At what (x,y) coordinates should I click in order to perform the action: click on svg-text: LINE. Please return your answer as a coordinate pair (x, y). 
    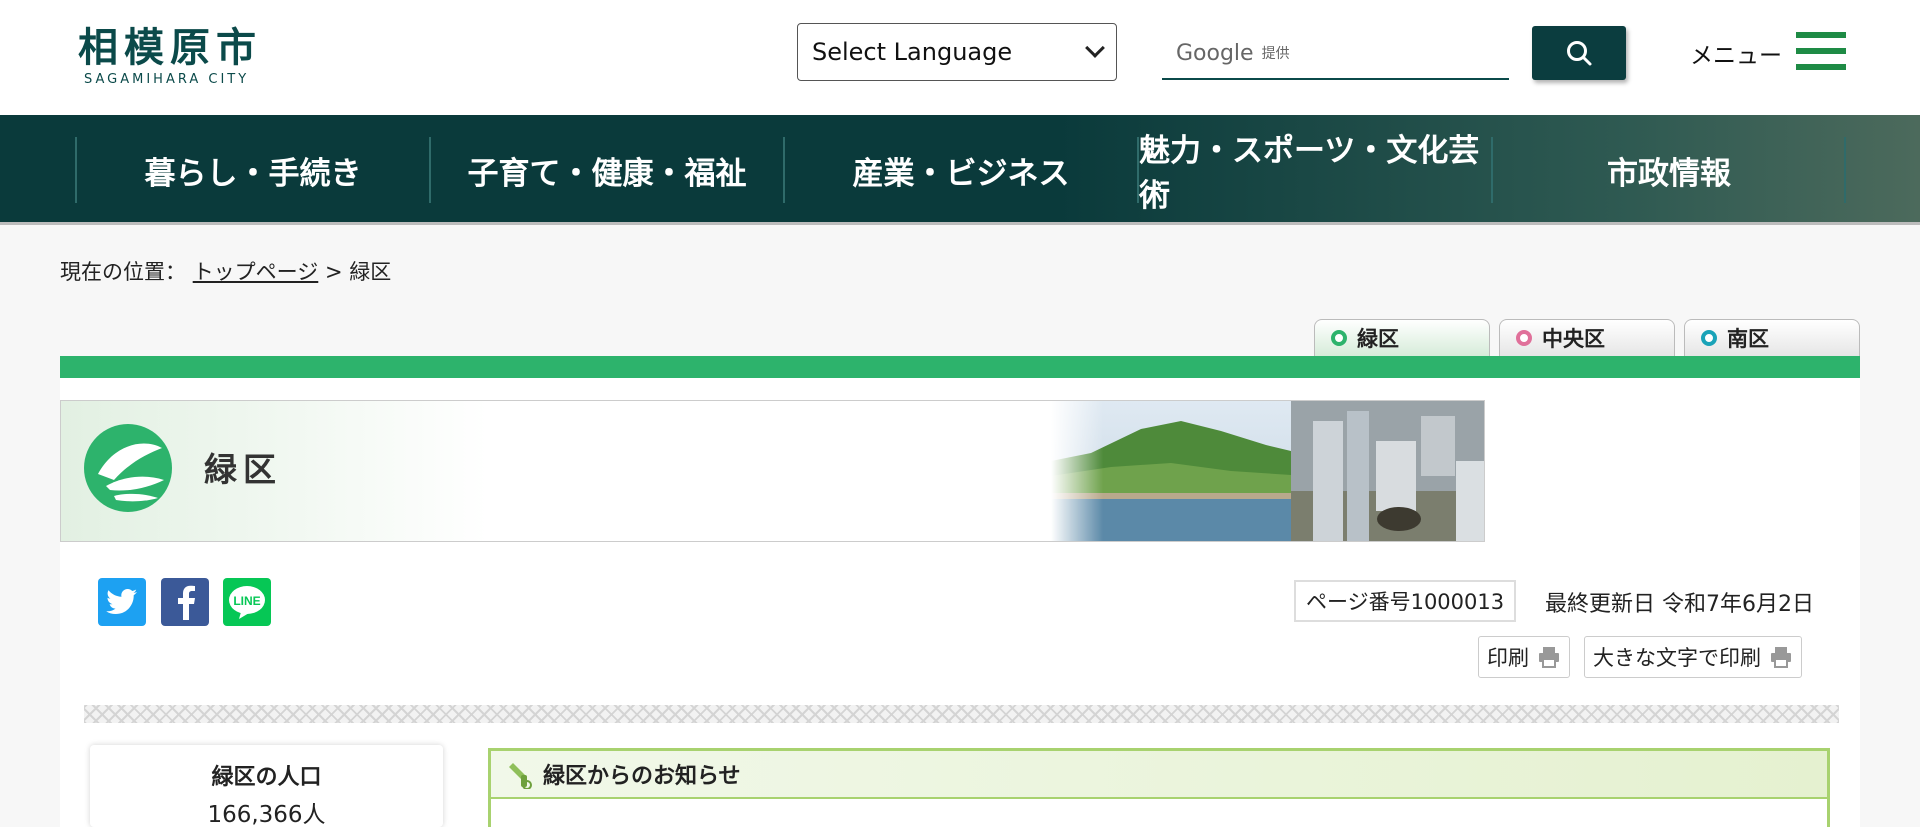
    Looking at the image, I should click on (246, 601).